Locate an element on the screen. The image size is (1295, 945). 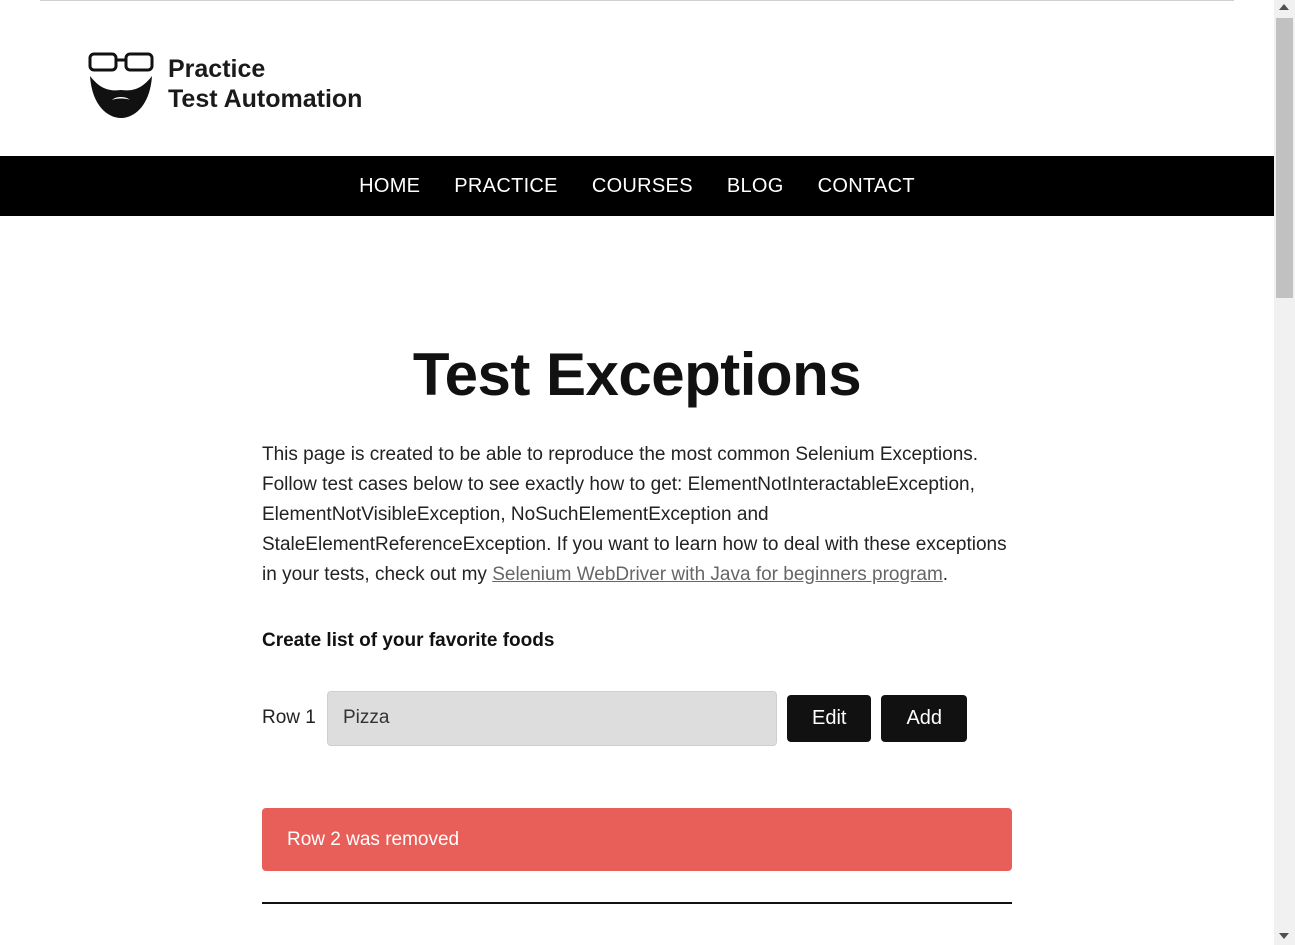
scrollbar is located at coordinates (1284, 472).